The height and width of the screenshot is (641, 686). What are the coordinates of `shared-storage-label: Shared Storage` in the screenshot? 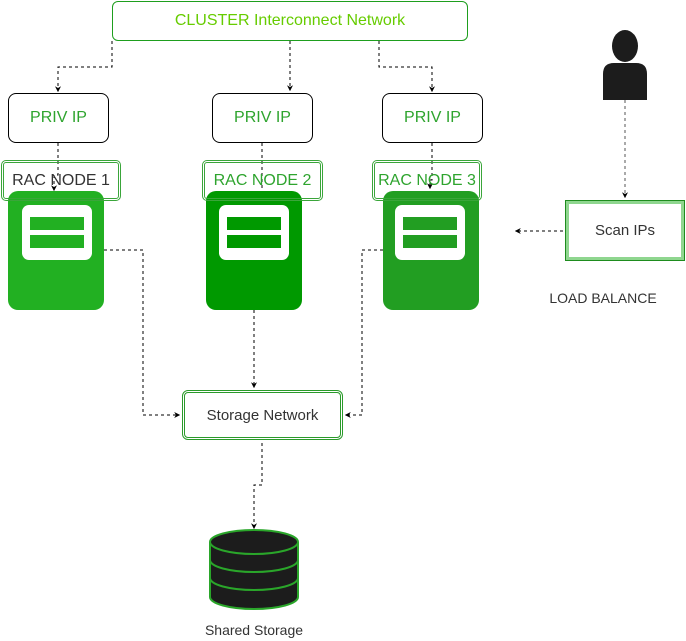 It's located at (254, 630).